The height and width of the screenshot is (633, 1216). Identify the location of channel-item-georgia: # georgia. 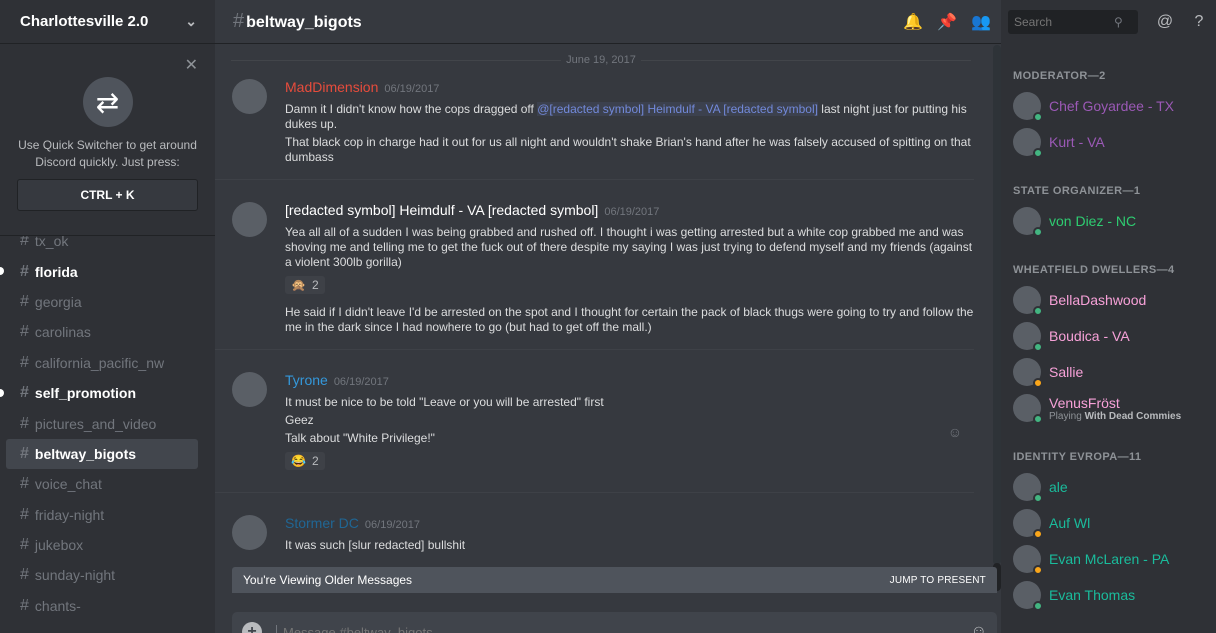
(102, 302).